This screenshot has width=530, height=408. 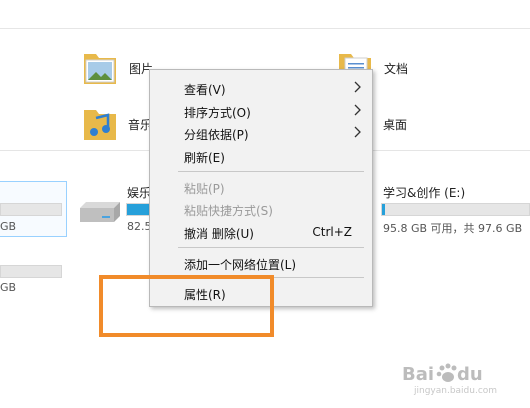 I want to click on drive-entertainment-usage-bar, so click(x=138, y=209).